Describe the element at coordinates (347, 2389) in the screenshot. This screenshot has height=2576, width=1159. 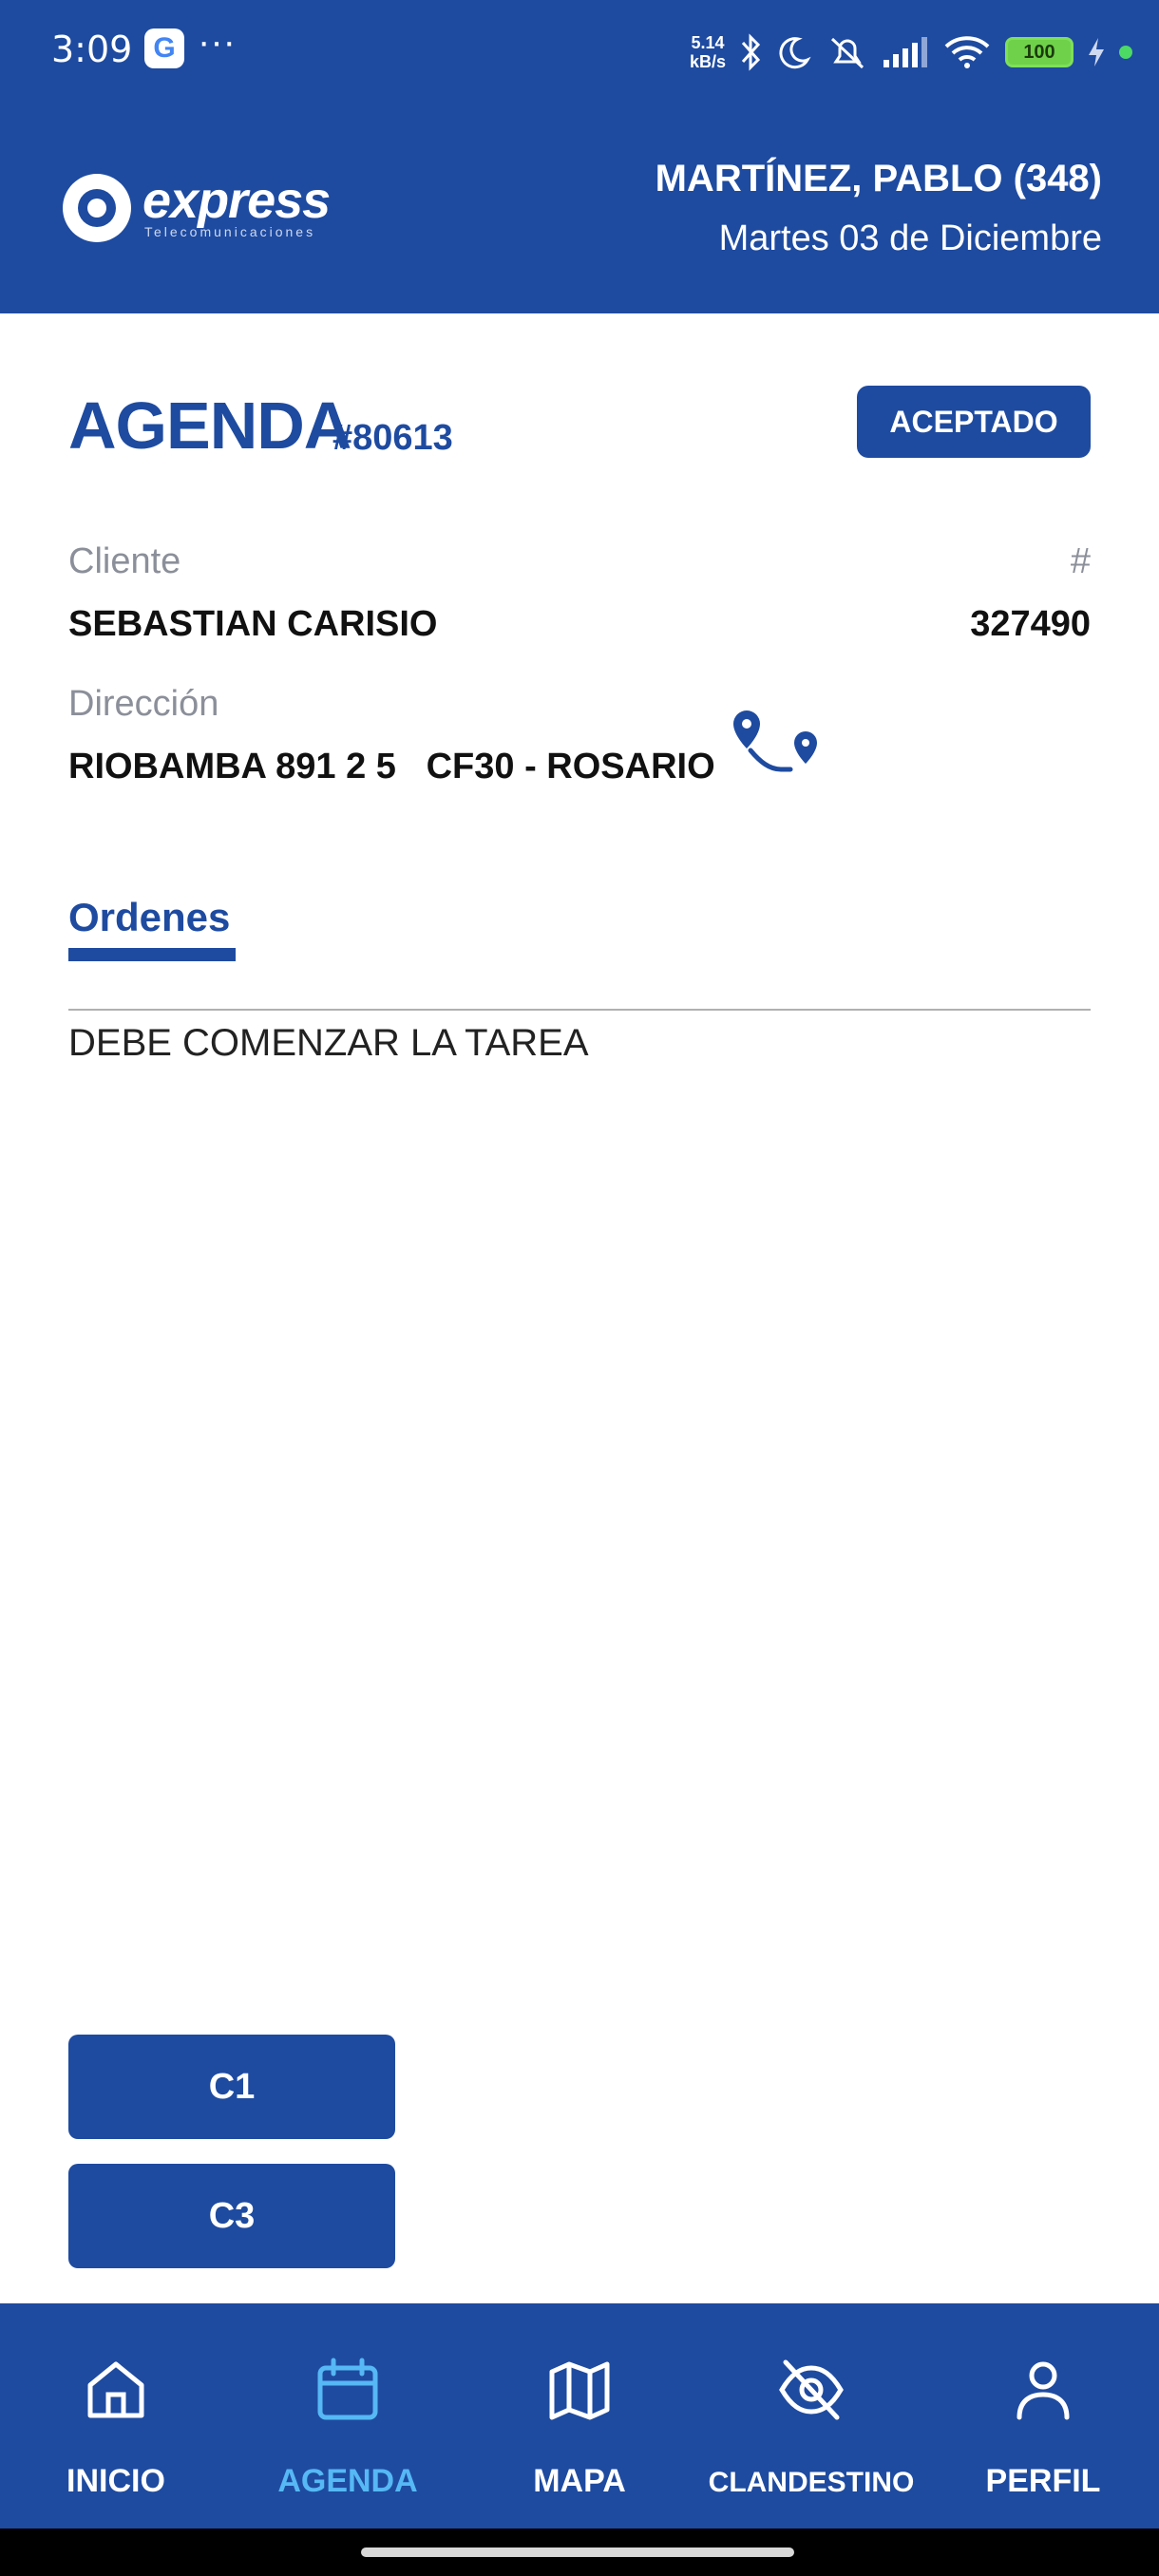
I see `calendar-icon` at that location.